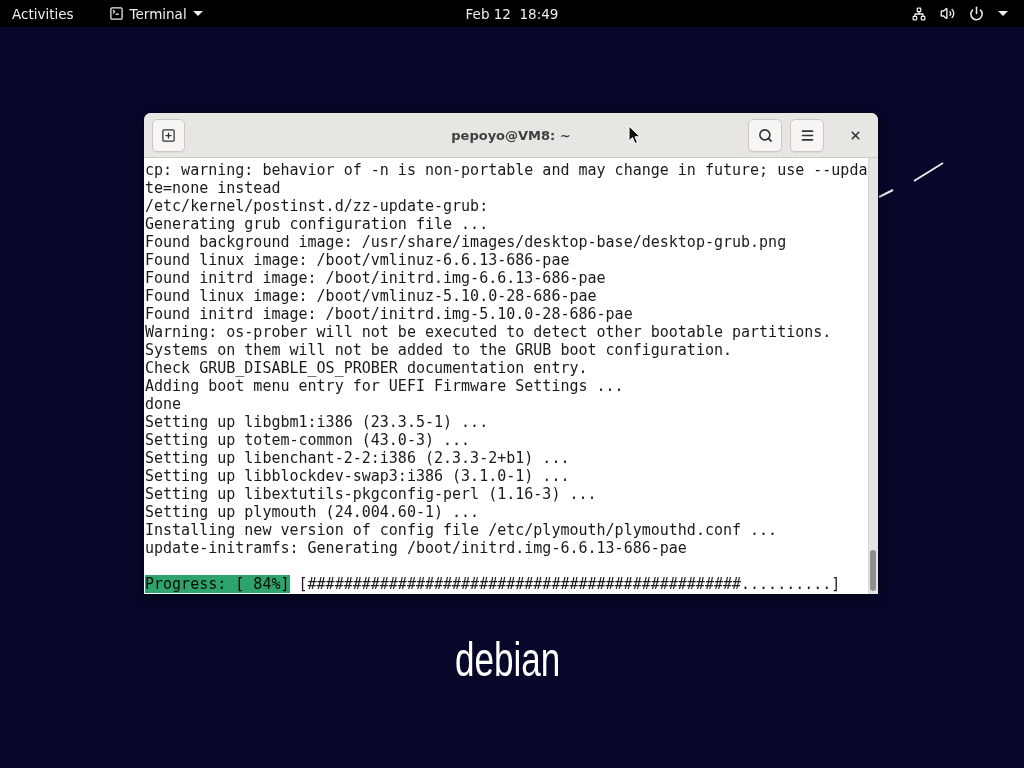 The width and height of the screenshot is (1024, 768). I want to click on new-tab-icon, so click(168, 135).